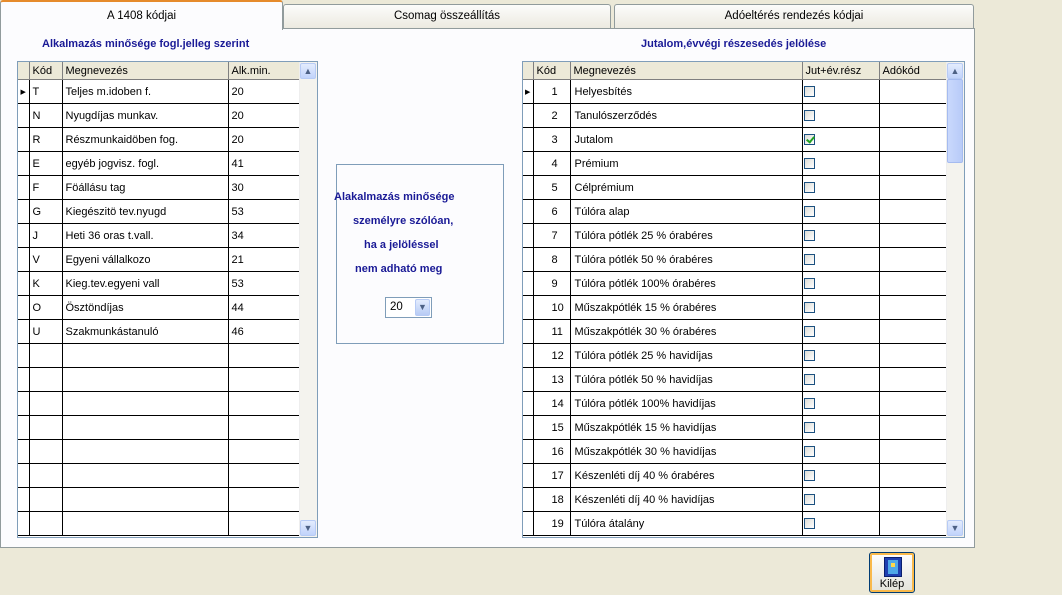 This screenshot has height=595, width=1062. What do you see at coordinates (145, 163) in the screenshot?
I see `cell-name: egyéb jogvisz. fogl.` at bounding box center [145, 163].